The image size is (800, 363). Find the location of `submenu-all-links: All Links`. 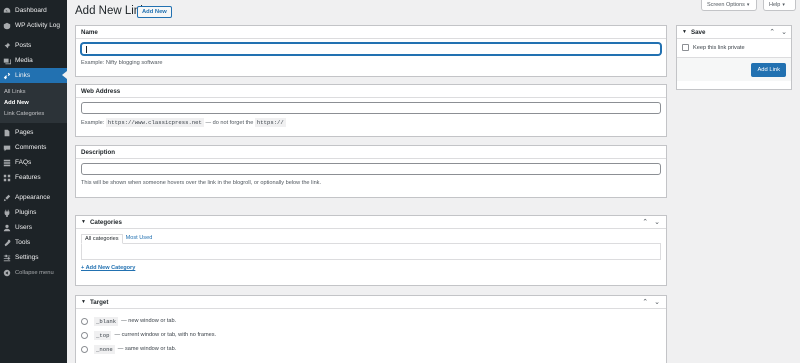

submenu-all-links: All Links is located at coordinates (33, 92).